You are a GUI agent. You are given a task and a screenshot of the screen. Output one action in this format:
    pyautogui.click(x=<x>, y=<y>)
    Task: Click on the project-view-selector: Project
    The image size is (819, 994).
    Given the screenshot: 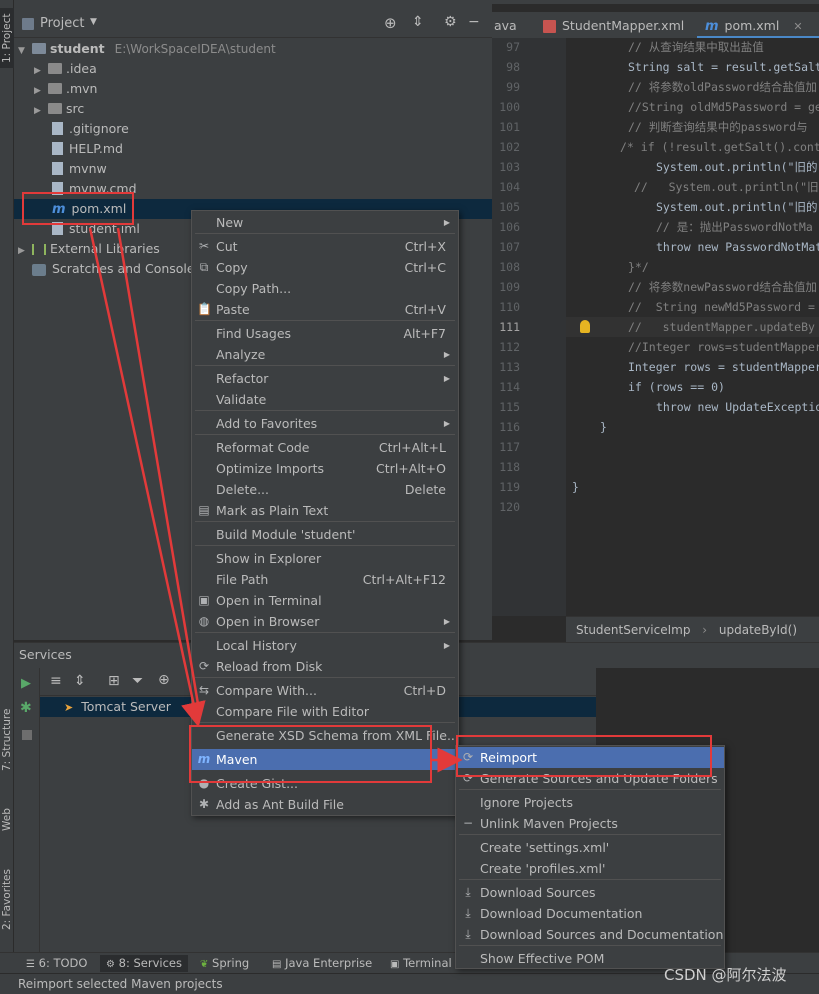 What is the action you would take?
    pyautogui.click(x=62, y=23)
    